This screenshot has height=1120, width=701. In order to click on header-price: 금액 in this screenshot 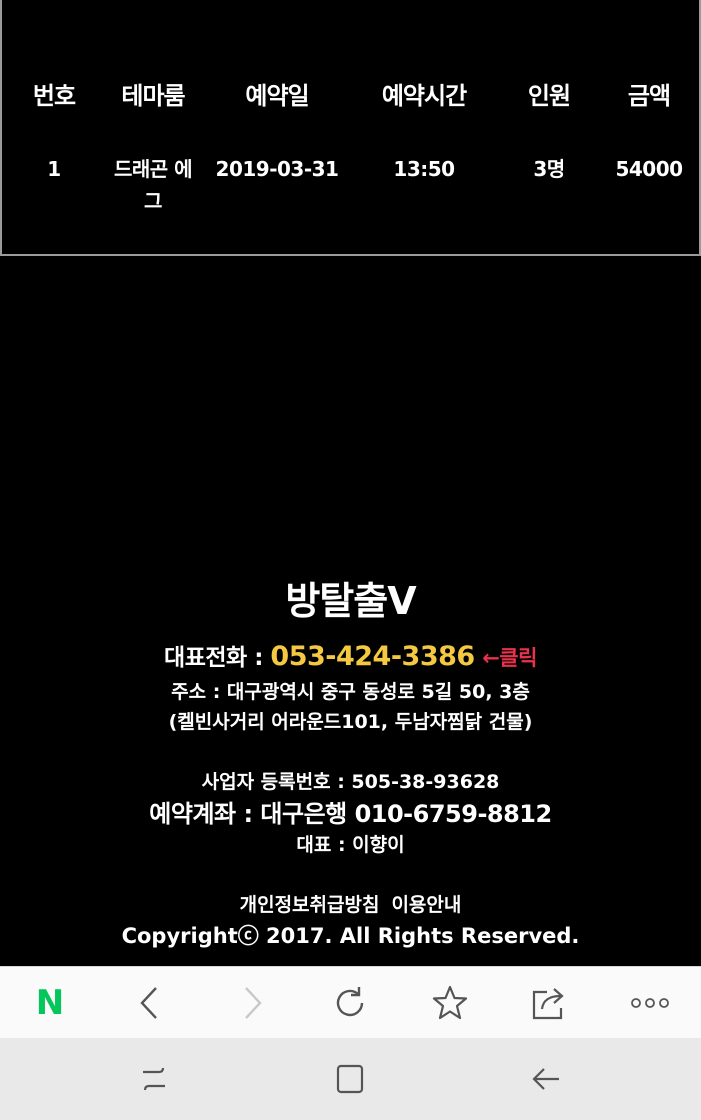, I will do `click(649, 96)`.